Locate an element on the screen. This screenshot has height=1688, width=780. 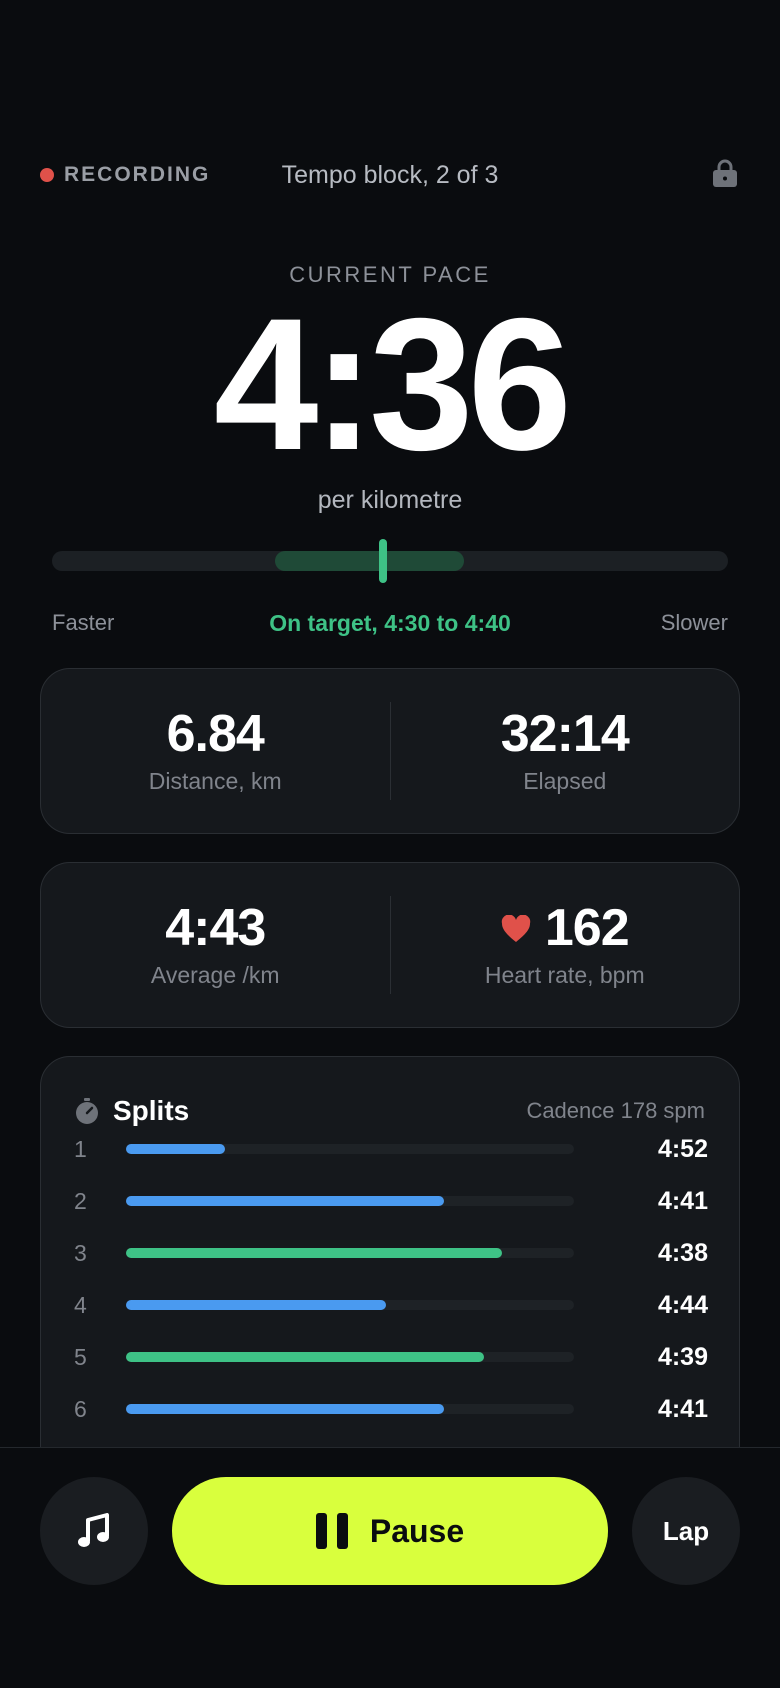
splits-header: Splits Cadence 178 spm is located at coordinates (390, 1111).